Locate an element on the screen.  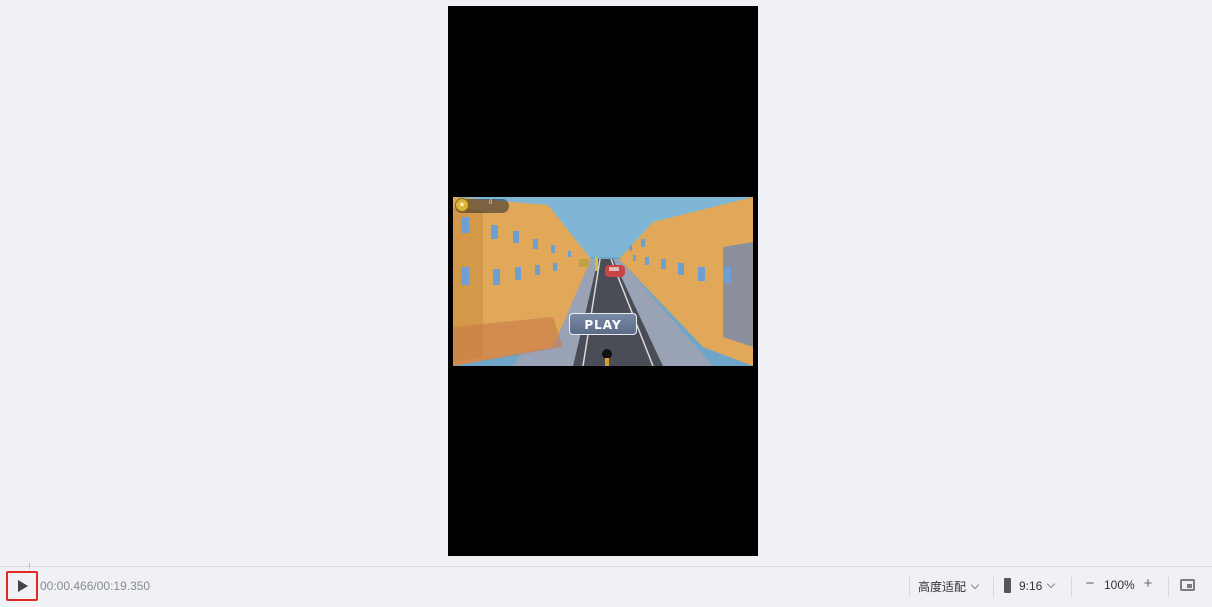
zoom-level: 100% is located at coordinates (1119, 585).